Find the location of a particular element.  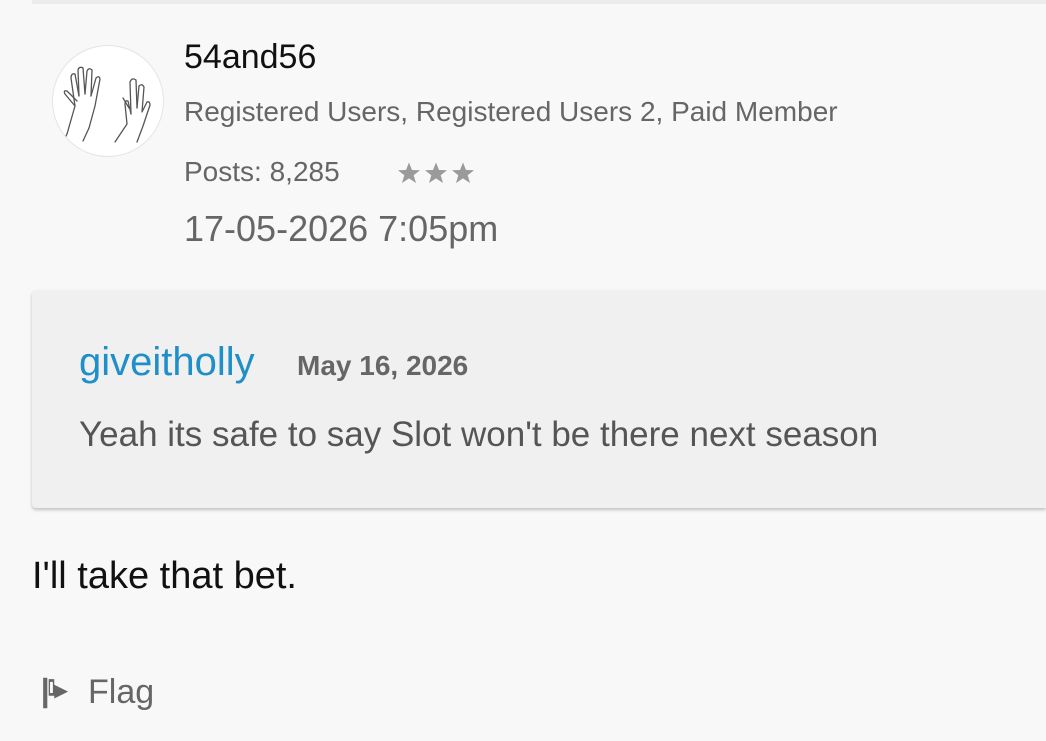

post-author-username: 54and56 is located at coordinates (250, 57).